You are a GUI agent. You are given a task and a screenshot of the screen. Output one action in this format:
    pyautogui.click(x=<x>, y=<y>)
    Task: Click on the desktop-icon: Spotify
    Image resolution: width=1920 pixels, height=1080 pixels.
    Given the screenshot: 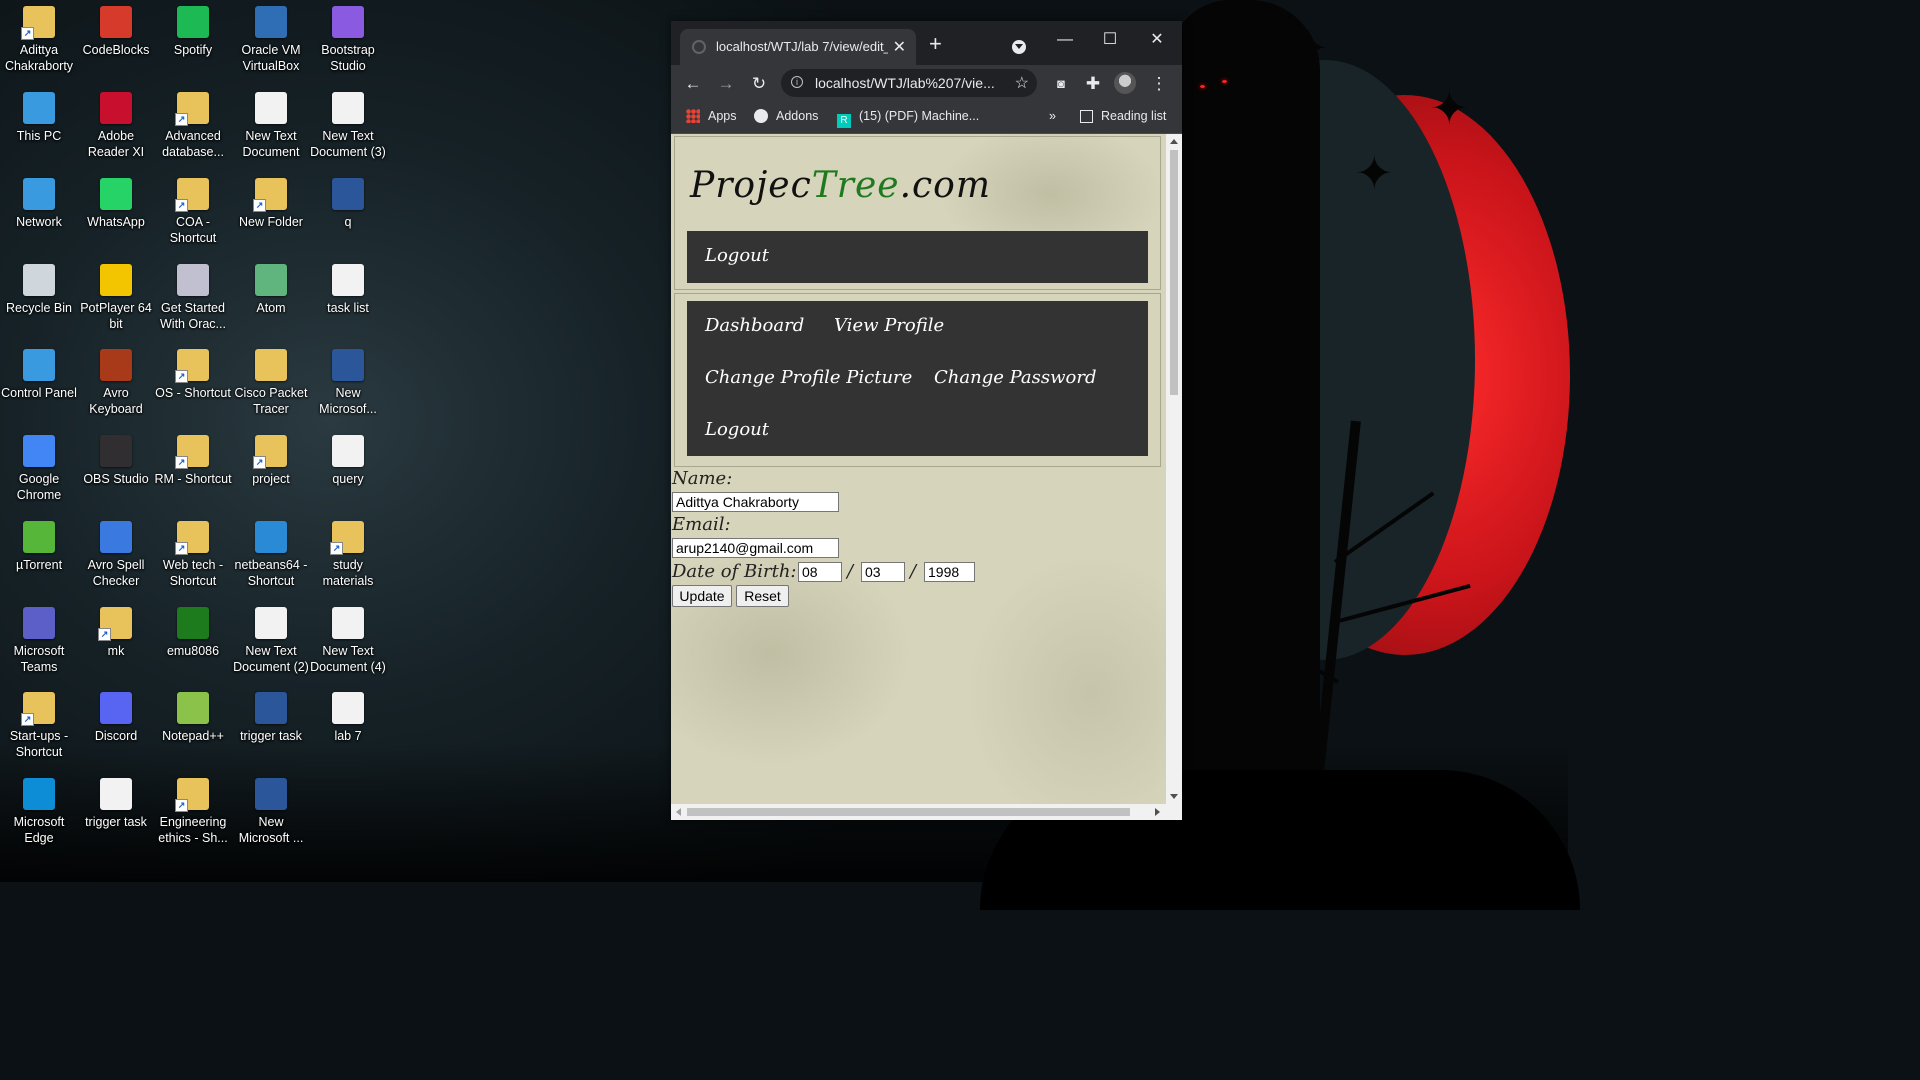 What is the action you would take?
    pyautogui.click(x=193, y=29)
    